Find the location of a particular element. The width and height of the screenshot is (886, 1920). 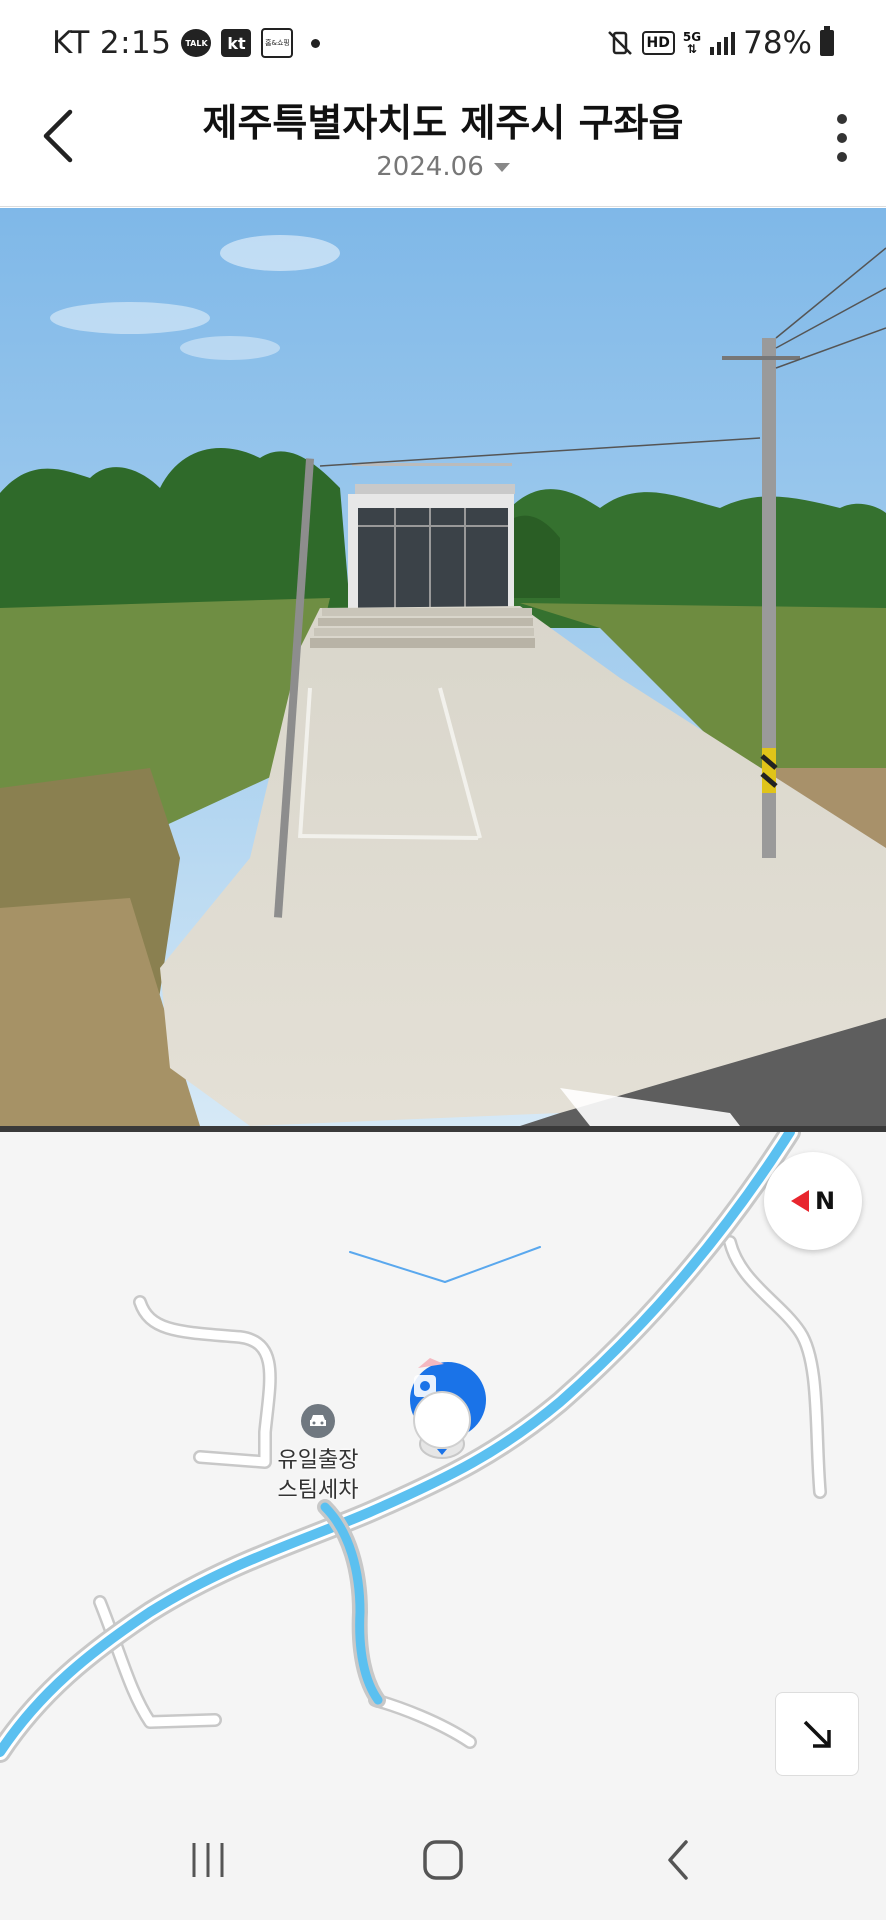

battery-percent: 78% is located at coordinates (777, 43).